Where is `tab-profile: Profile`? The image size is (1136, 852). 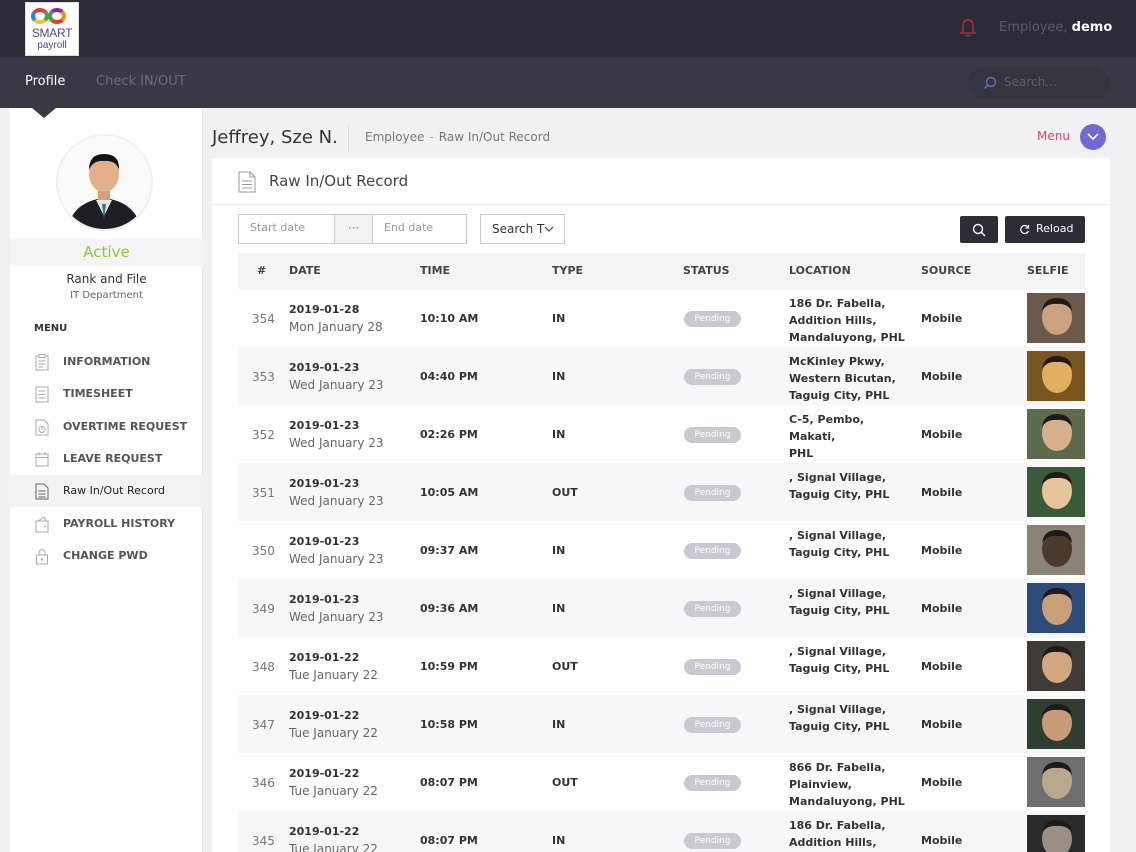
tab-profile: Profile is located at coordinates (45, 81).